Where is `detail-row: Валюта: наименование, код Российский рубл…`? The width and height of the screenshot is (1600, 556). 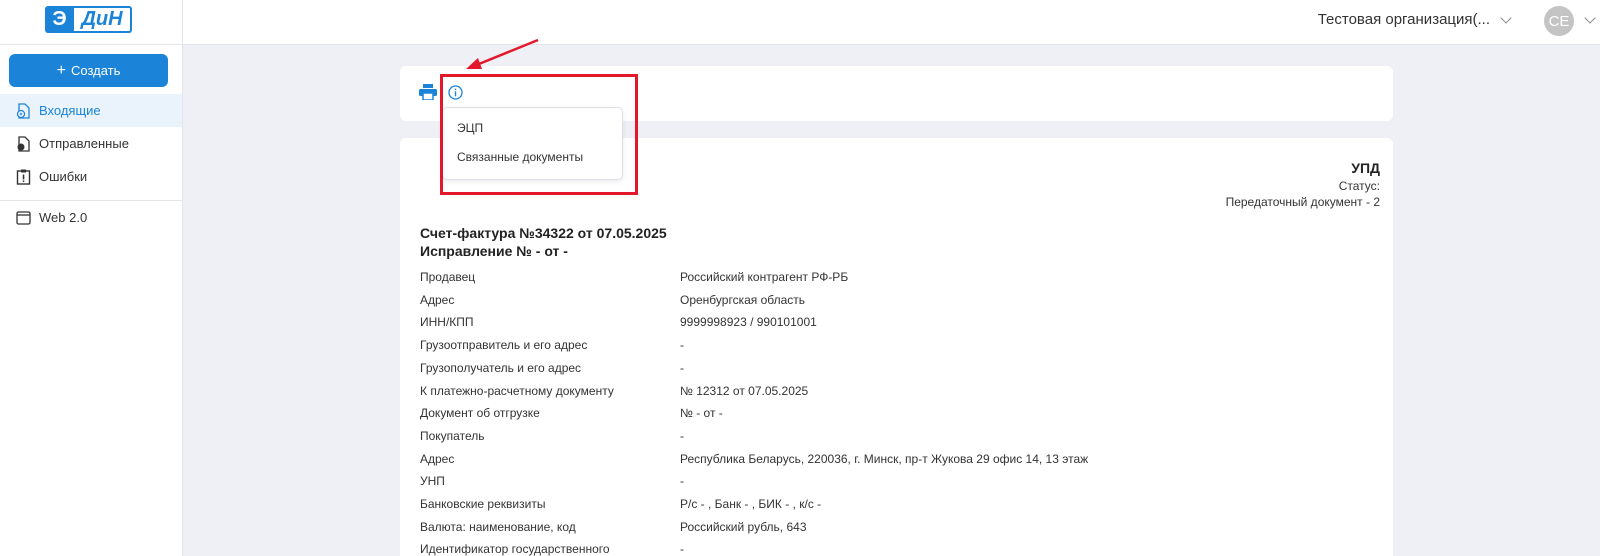 detail-row: Валюта: наименование, код Российский рубл… is located at coordinates (870, 530).